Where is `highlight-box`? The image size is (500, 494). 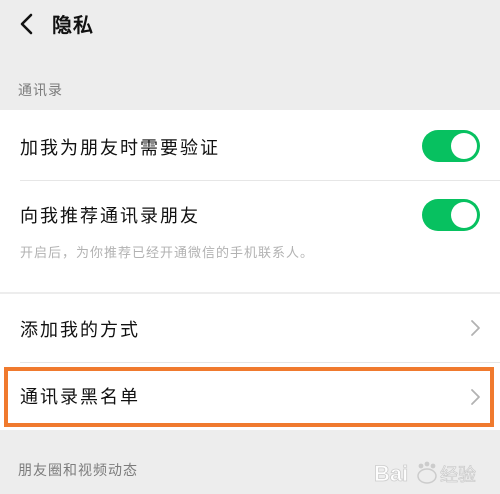 highlight-box is located at coordinates (249, 397).